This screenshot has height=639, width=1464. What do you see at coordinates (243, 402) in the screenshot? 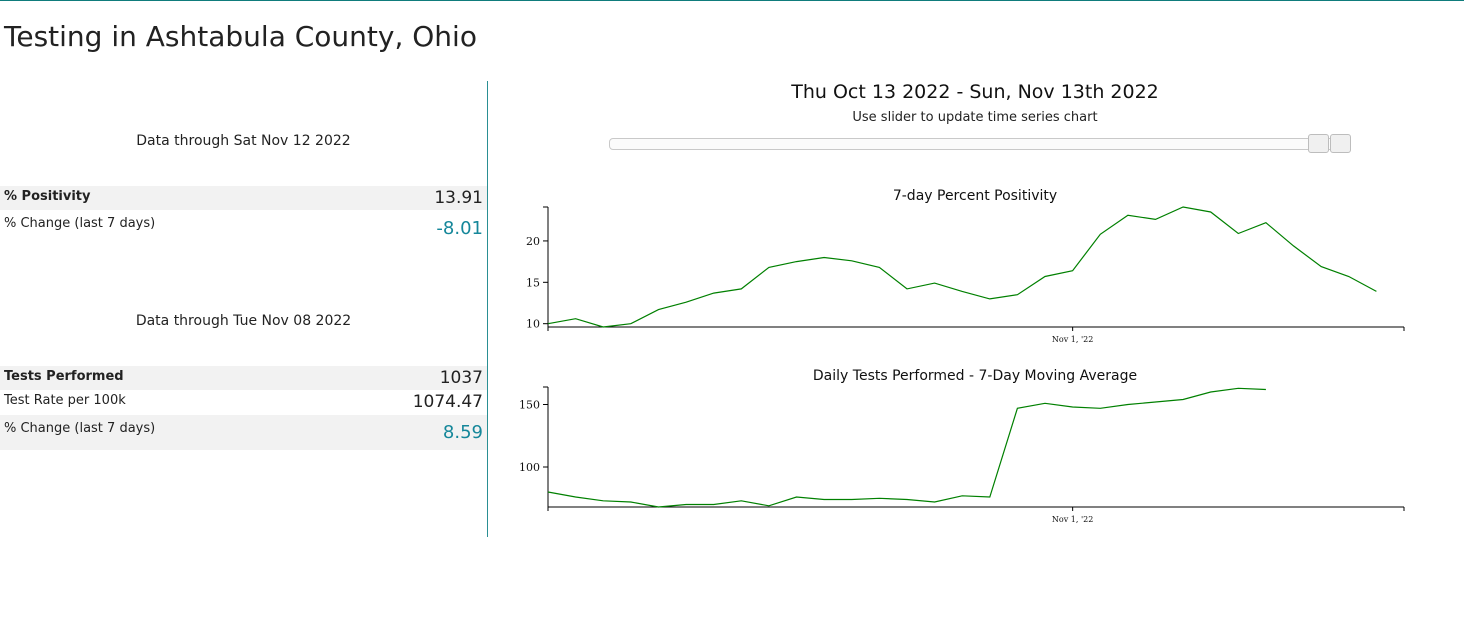
I see `test-rate-row: Test Rate per 100k 1074.47` at bounding box center [243, 402].